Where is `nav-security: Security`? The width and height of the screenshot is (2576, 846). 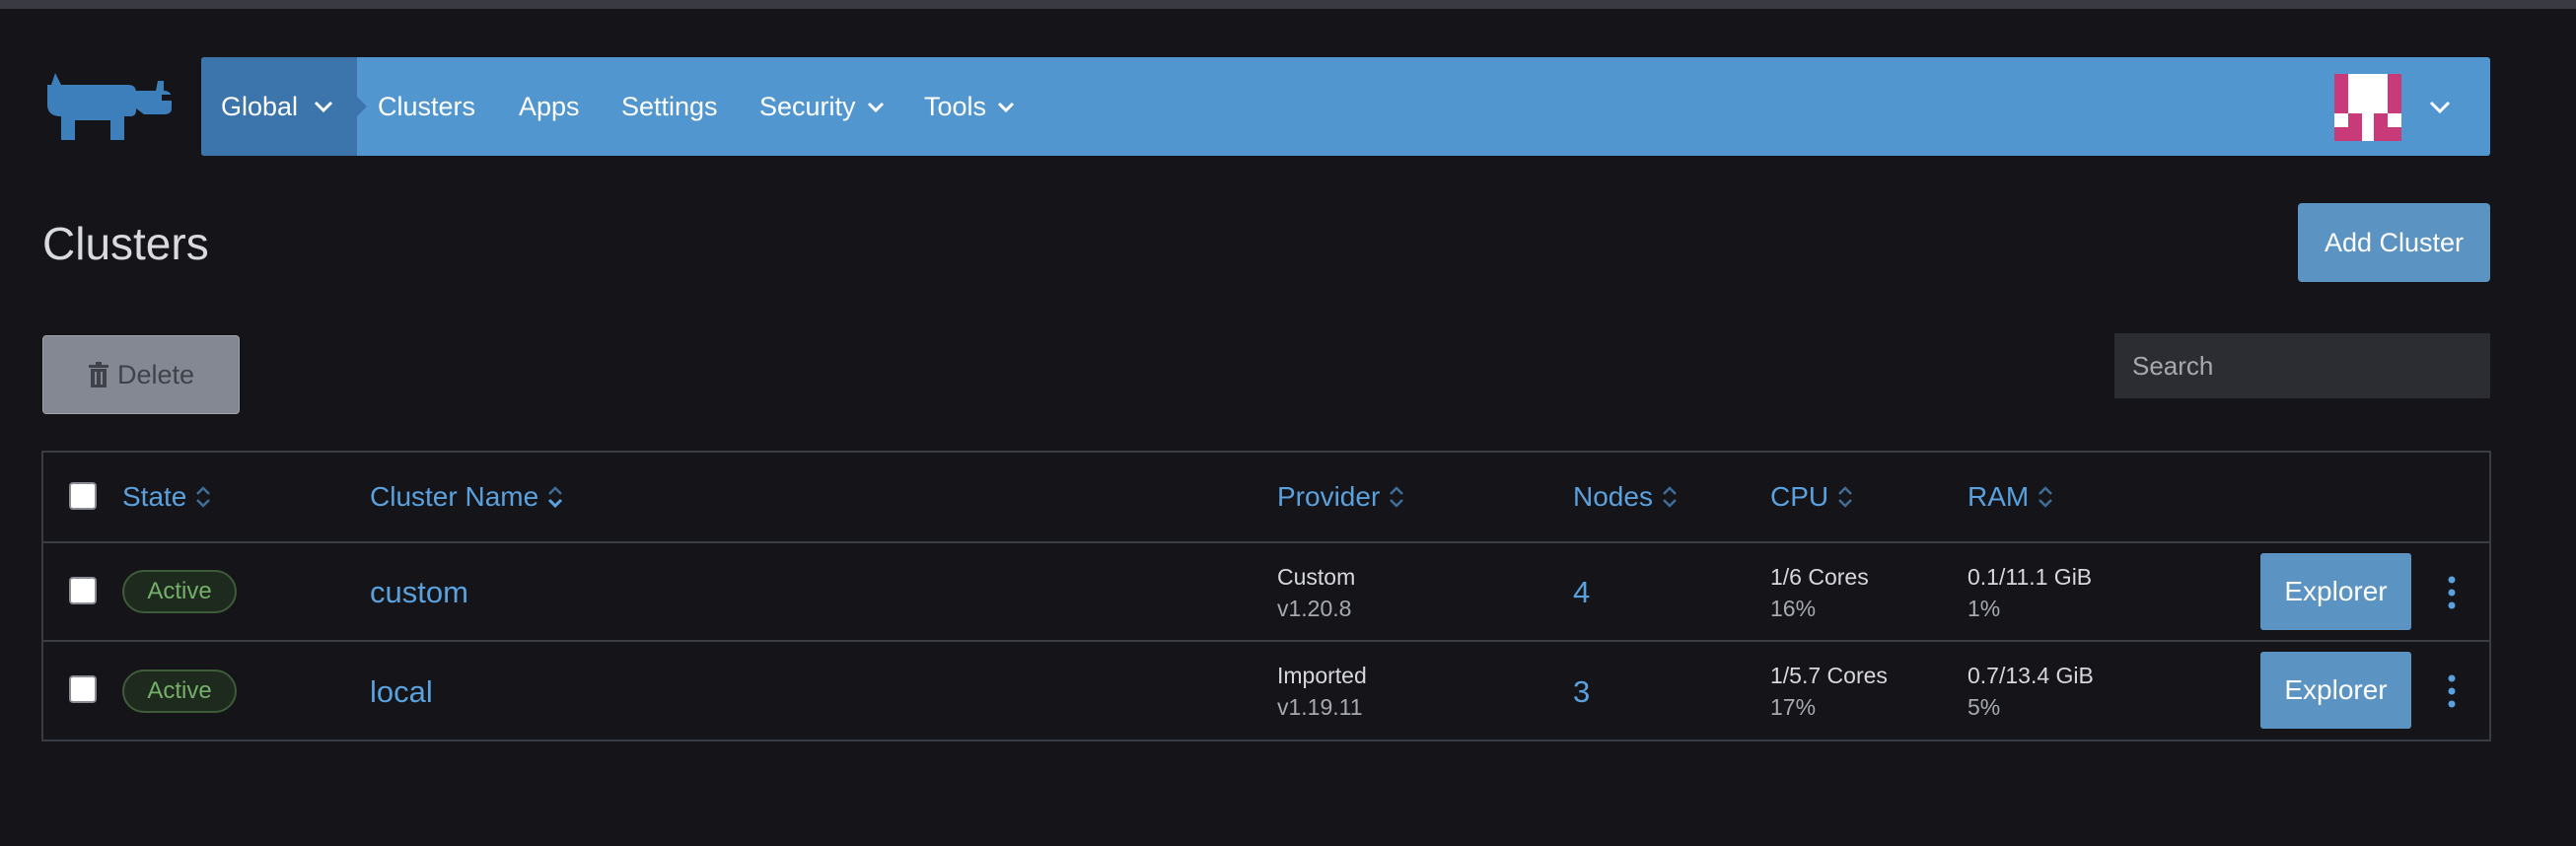
nav-security: Security is located at coordinates (822, 107).